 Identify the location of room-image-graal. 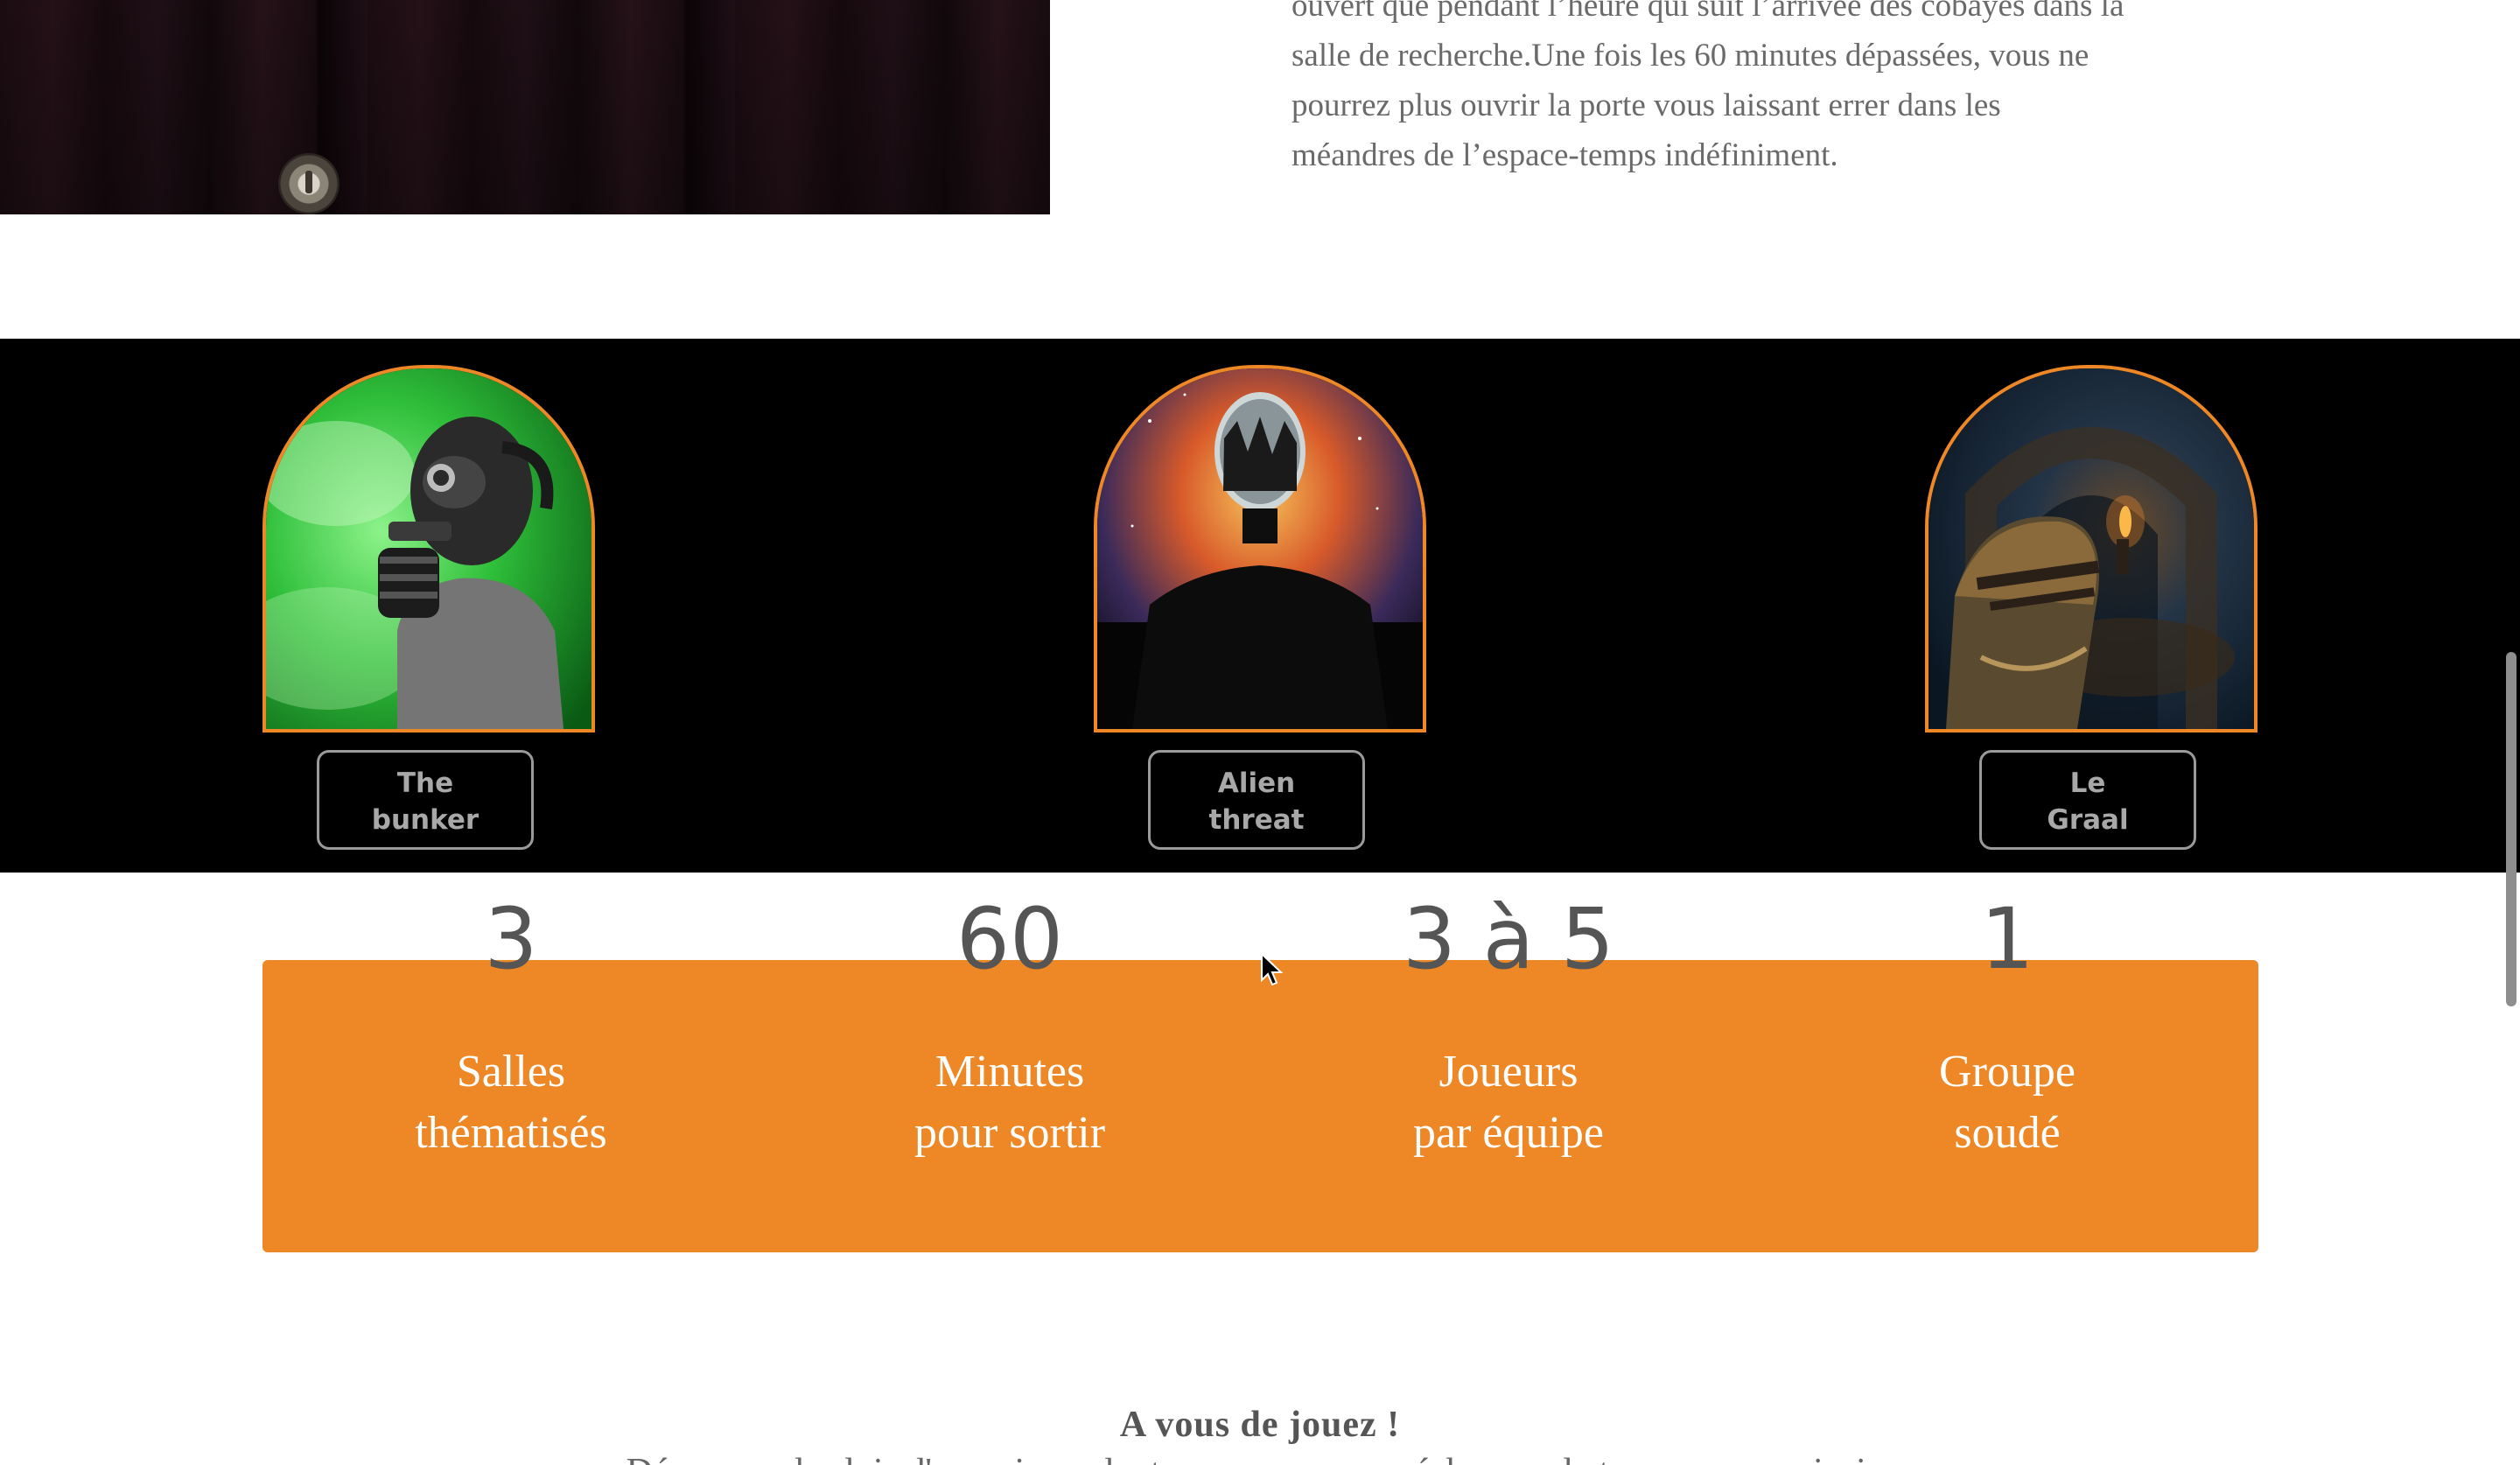
(2091, 548).